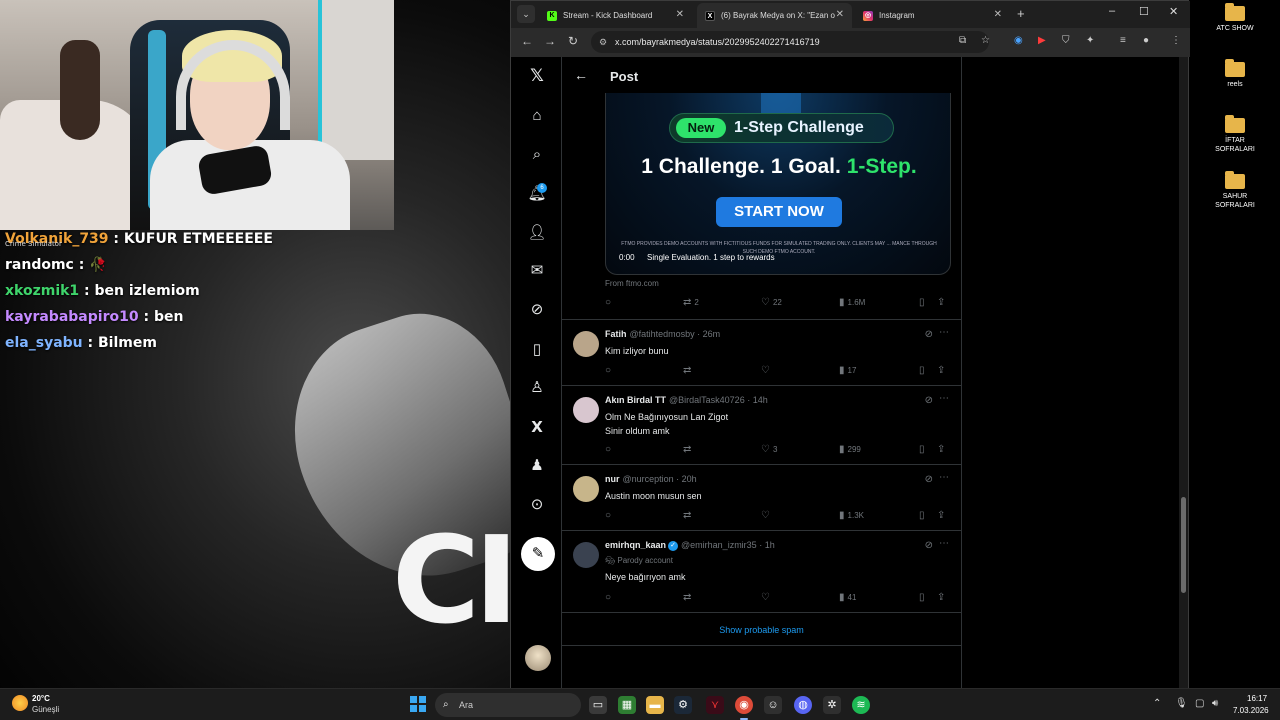 The width and height of the screenshot is (1280, 720). I want to click on back-icon: ←, so click(527, 41).